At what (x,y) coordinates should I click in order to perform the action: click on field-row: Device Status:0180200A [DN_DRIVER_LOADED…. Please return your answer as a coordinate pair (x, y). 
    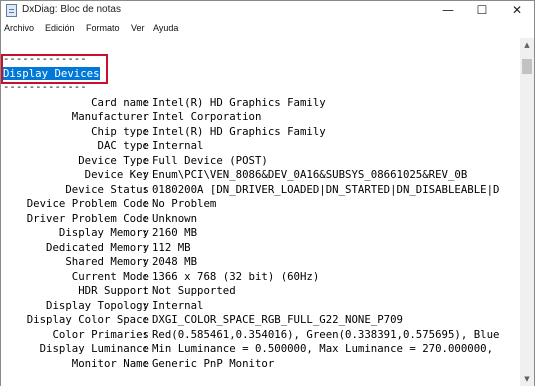
    Looking at the image, I should click on (260, 190).